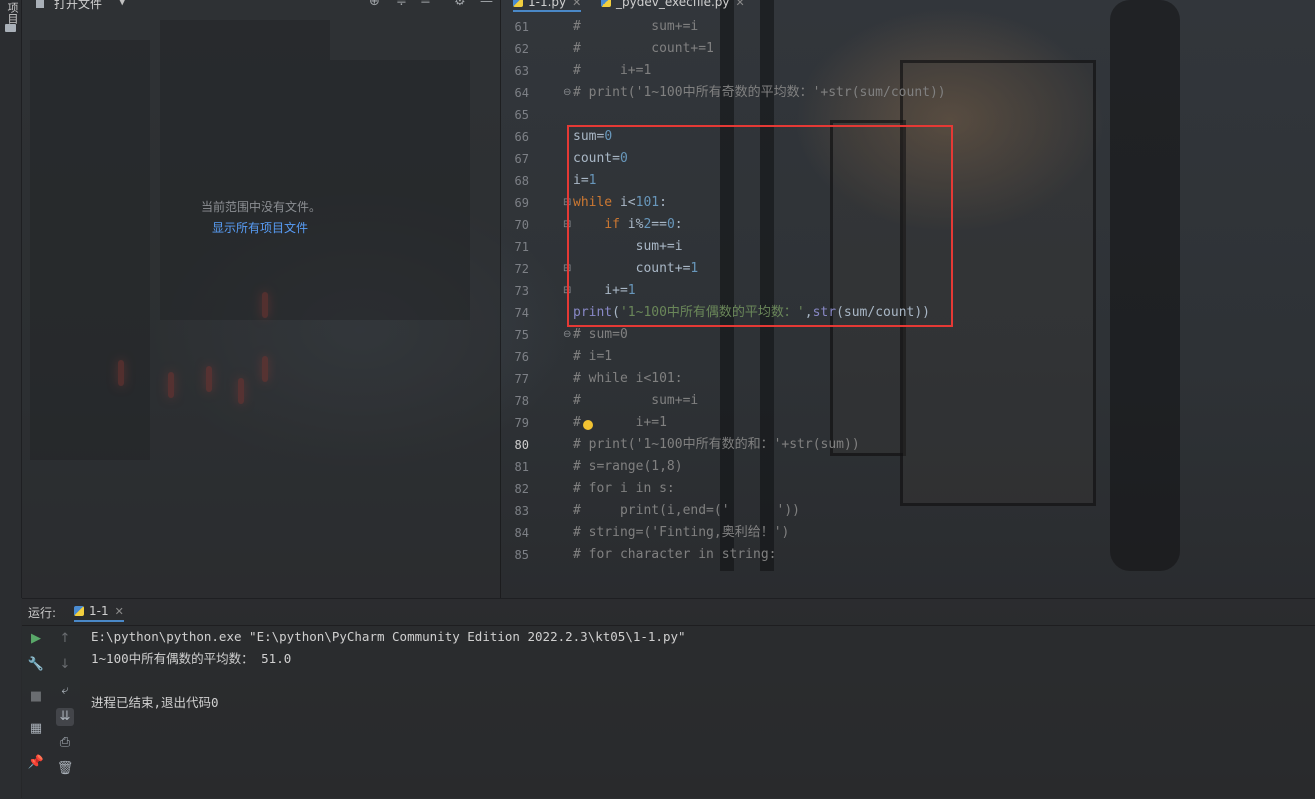  I want to click on code-line: # for character in string:, so click(675, 554).